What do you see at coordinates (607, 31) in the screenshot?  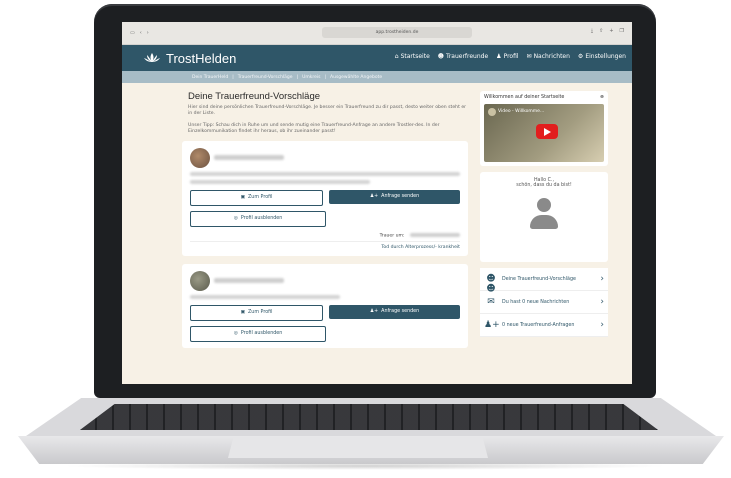 I see `browser-actions: ⤓ ⇧ + ❐` at bounding box center [607, 31].